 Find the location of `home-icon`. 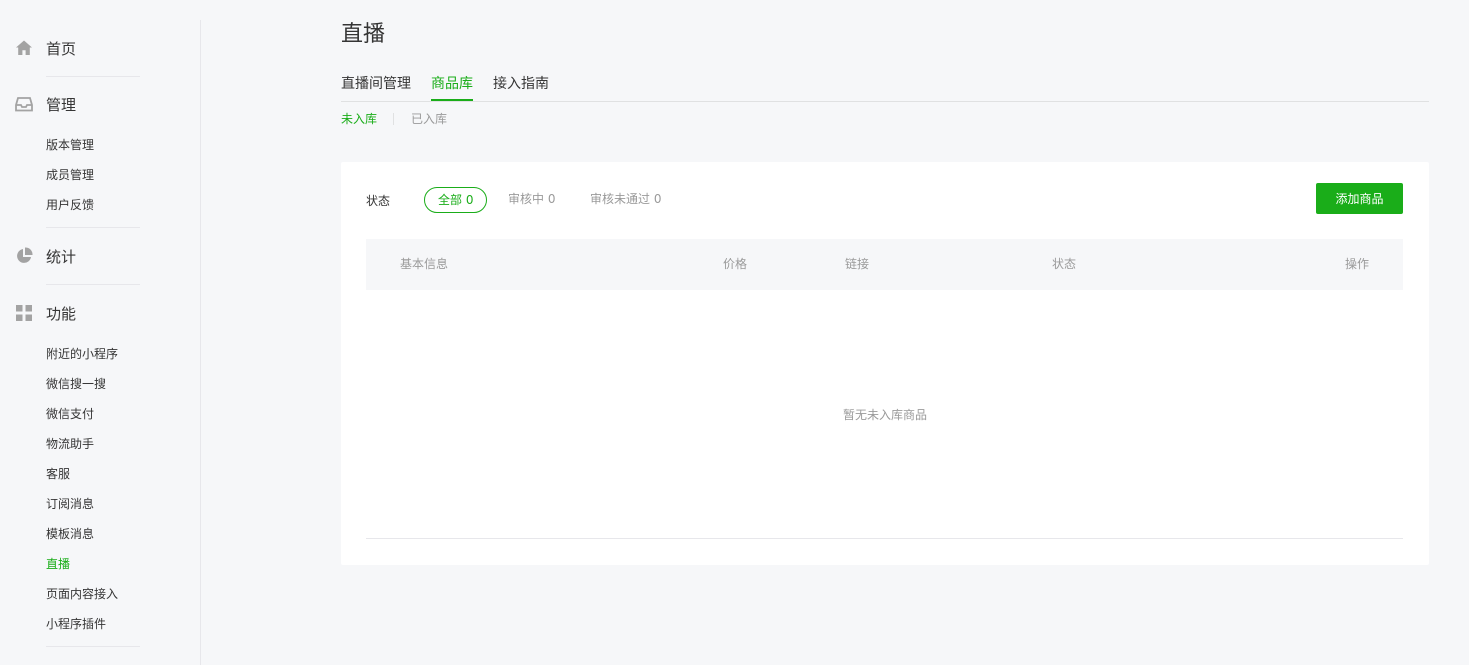

home-icon is located at coordinates (24, 47).